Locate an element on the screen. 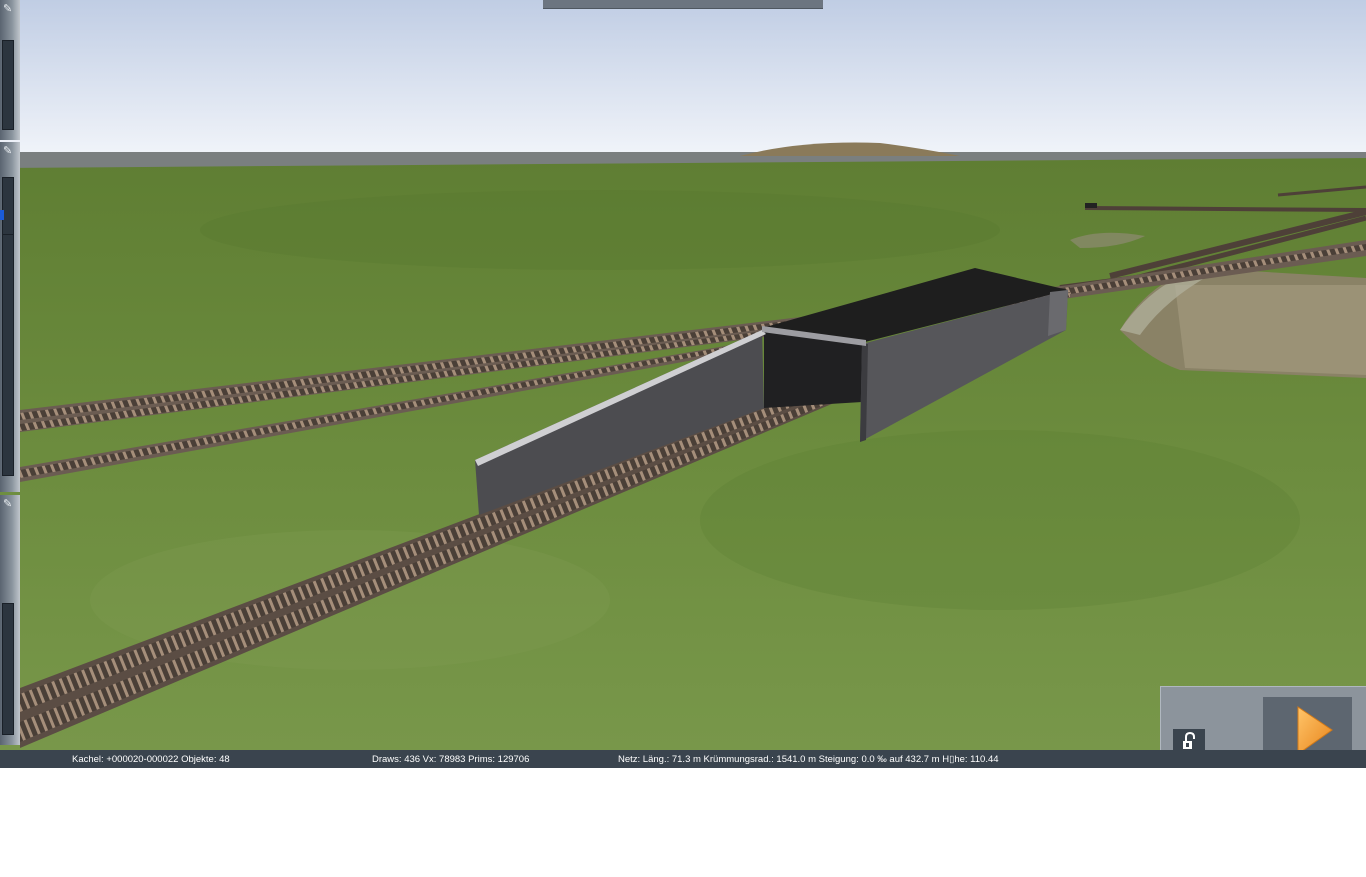 The width and height of the screenshot is (1366, 877). left-panel-bottom: ✎ is located at coordinates (10, 620).